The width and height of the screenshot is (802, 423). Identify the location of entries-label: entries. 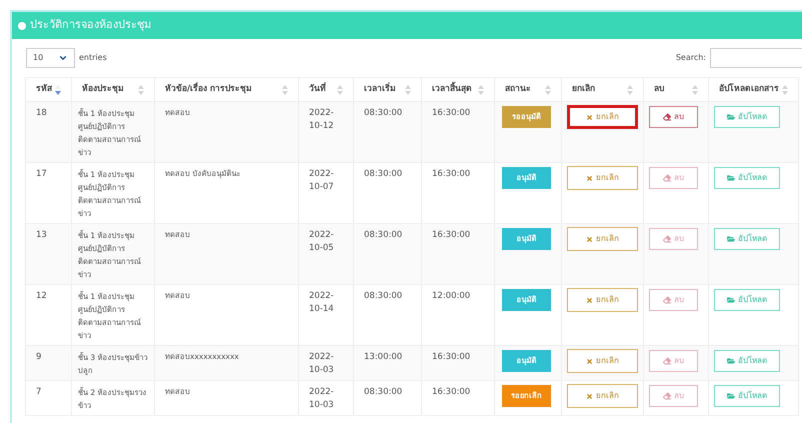
(93, 58).